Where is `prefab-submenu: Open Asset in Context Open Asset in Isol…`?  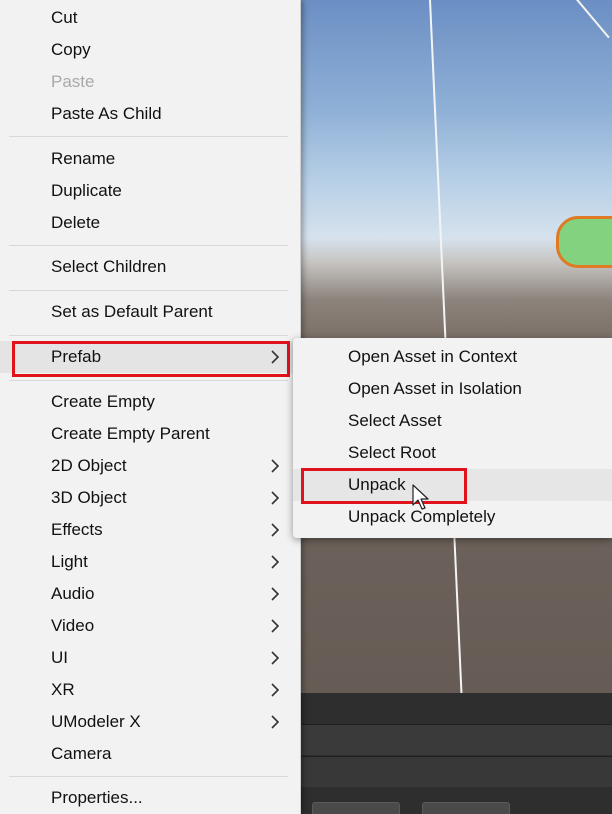
prefab-submenu: Open Asset in Context Open Asset in Isol… is located at coordinates (452, 438).